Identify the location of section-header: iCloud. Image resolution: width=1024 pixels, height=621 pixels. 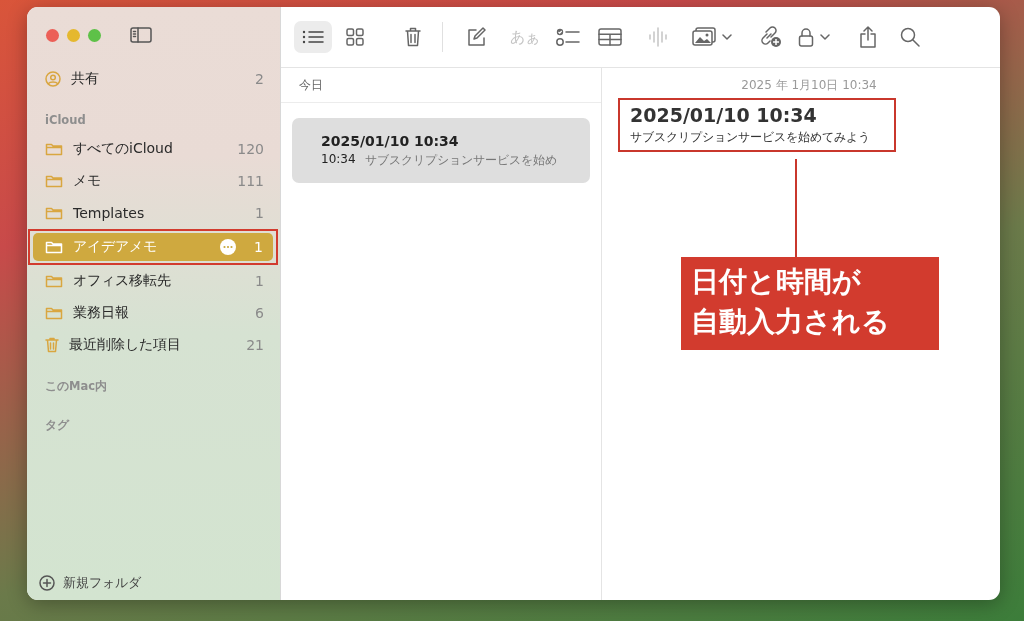
(65, 120).